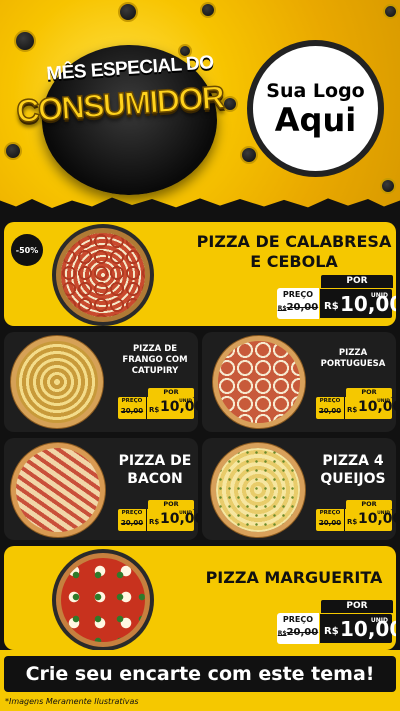 The height and width of the screenshot is (711, 400). I want to click on product-name-line-2: PORTUGUESA, so click(353, 364).